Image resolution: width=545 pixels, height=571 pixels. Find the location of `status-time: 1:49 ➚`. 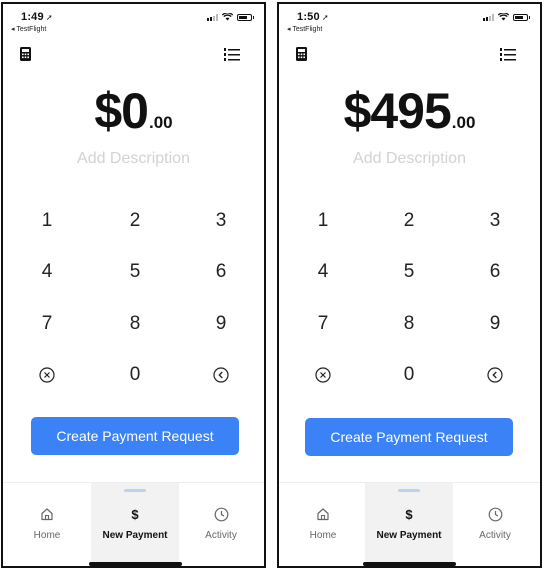

status-time: 1:49 ➚ is located at coordinates (37, 17).